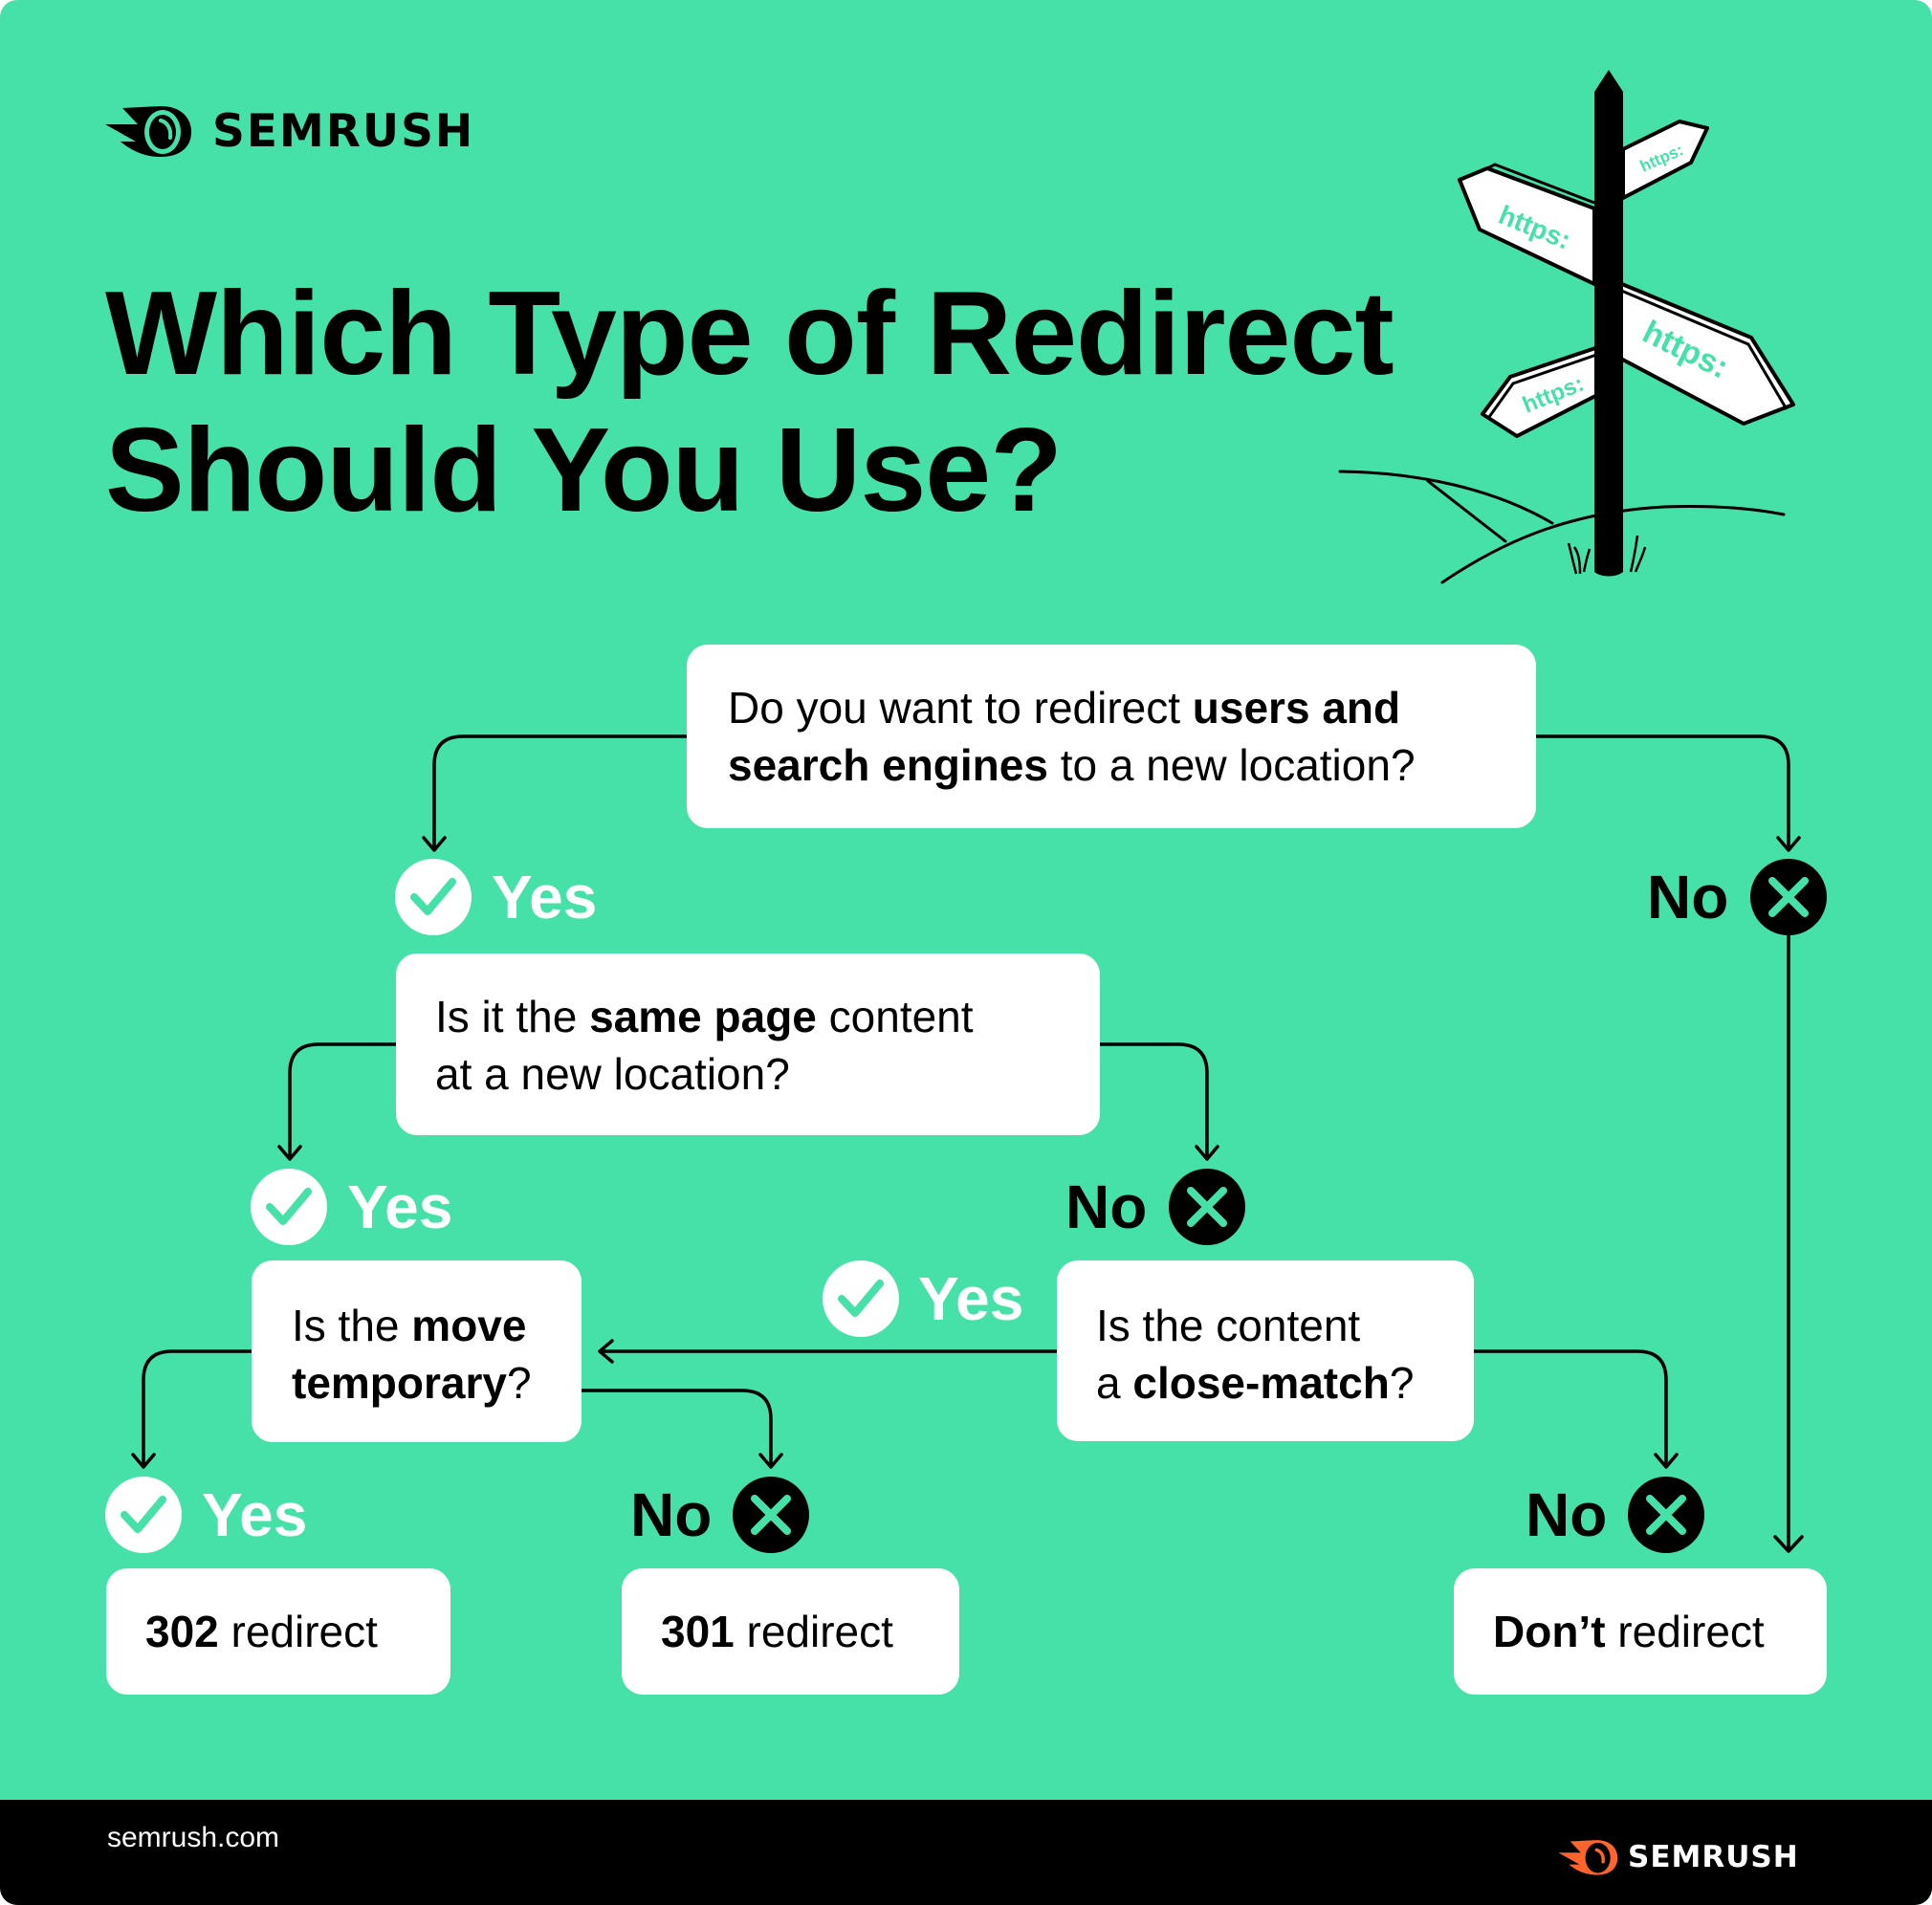 The height and width of the screenshot is (1905, 1932). Describe the element at coordinates (966, 1853) in the screenshot. I see `footer: semrush.com SEMRUSH` at that location.